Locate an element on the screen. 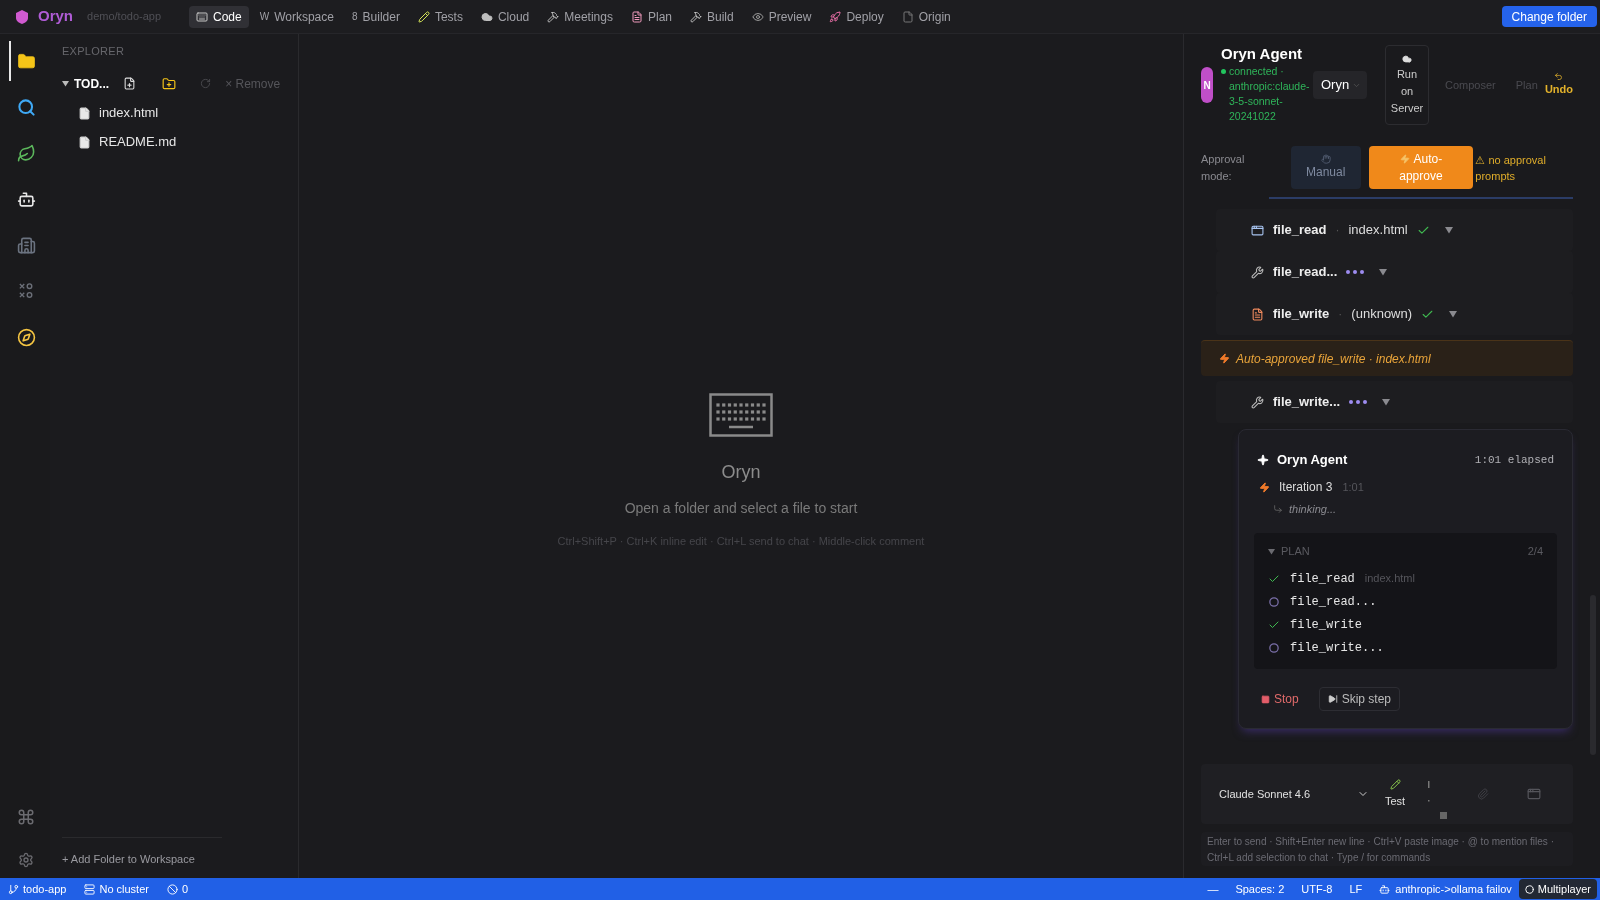 Image resolution: width=1600 pixels, height=900 pixels. stop-button: Stop is located at coordinates (1280, 699).